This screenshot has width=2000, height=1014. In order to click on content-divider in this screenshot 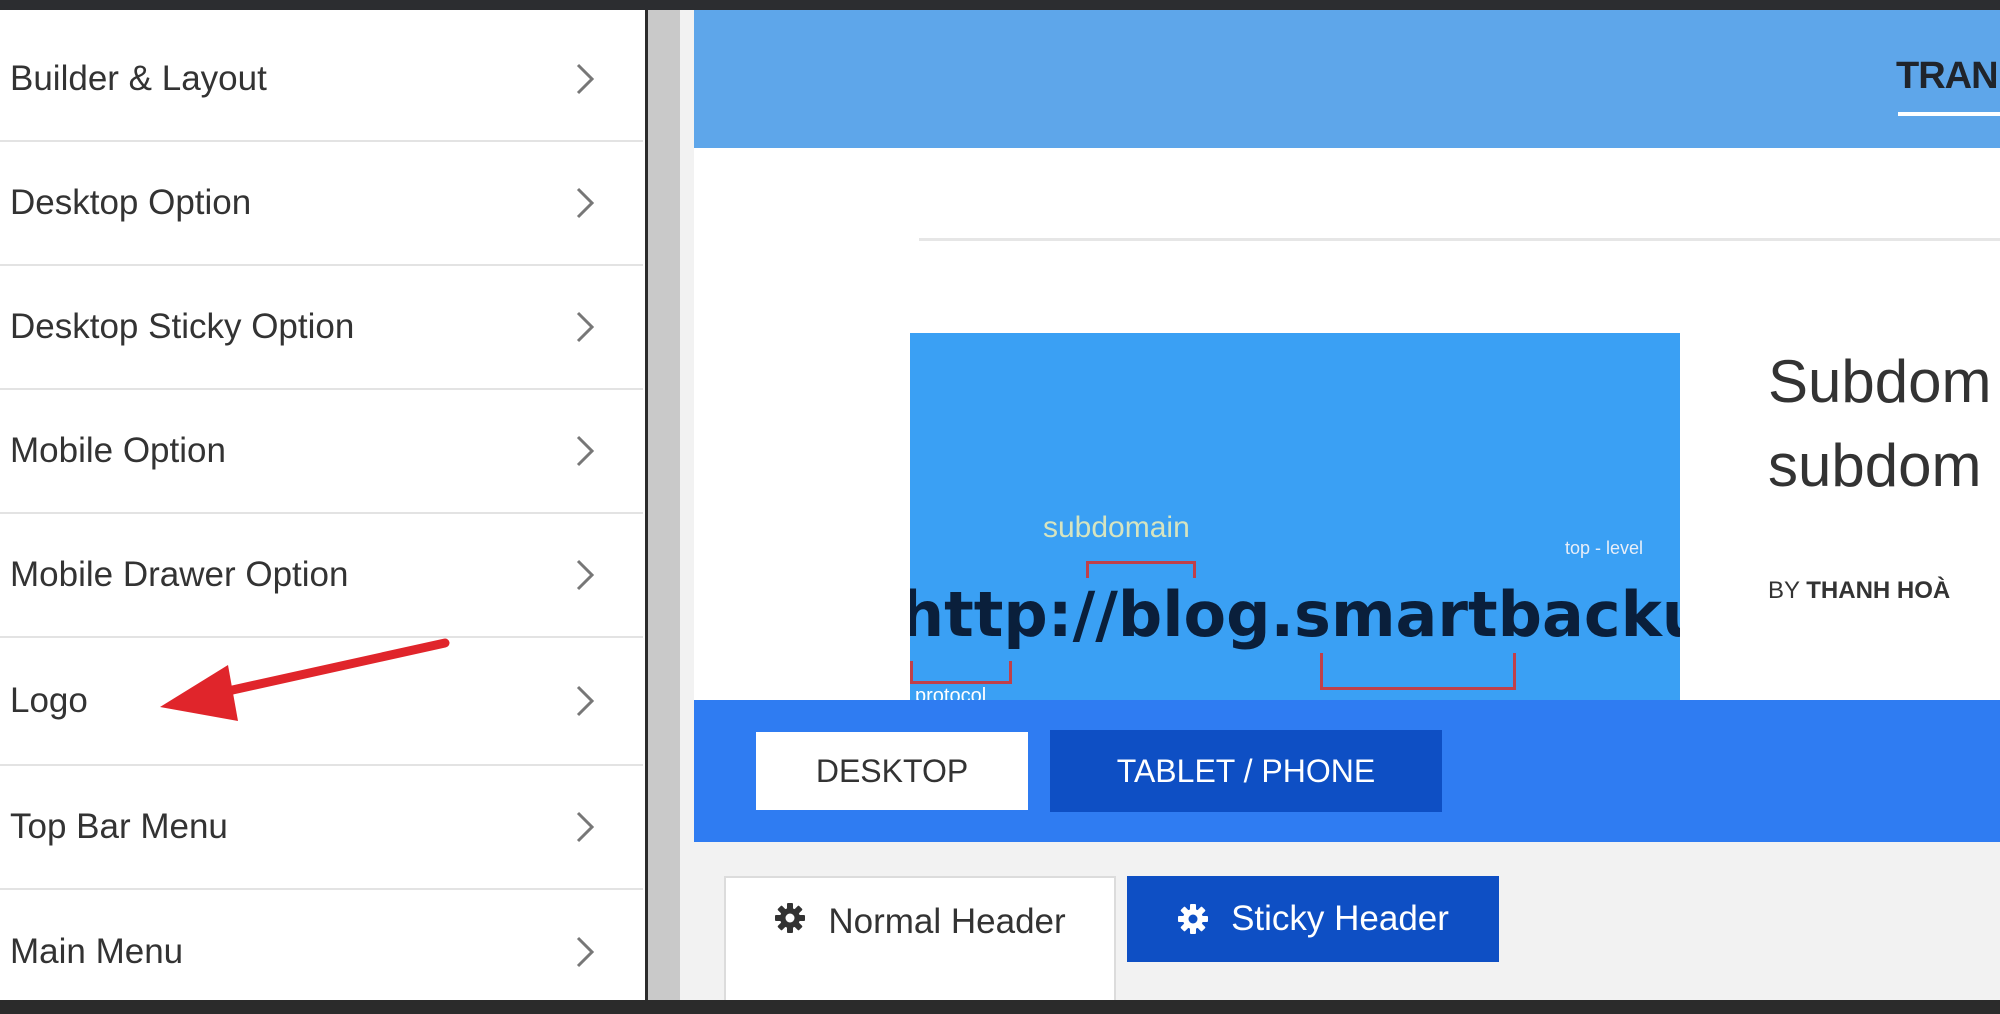, I will do `click(1459, 239)`.